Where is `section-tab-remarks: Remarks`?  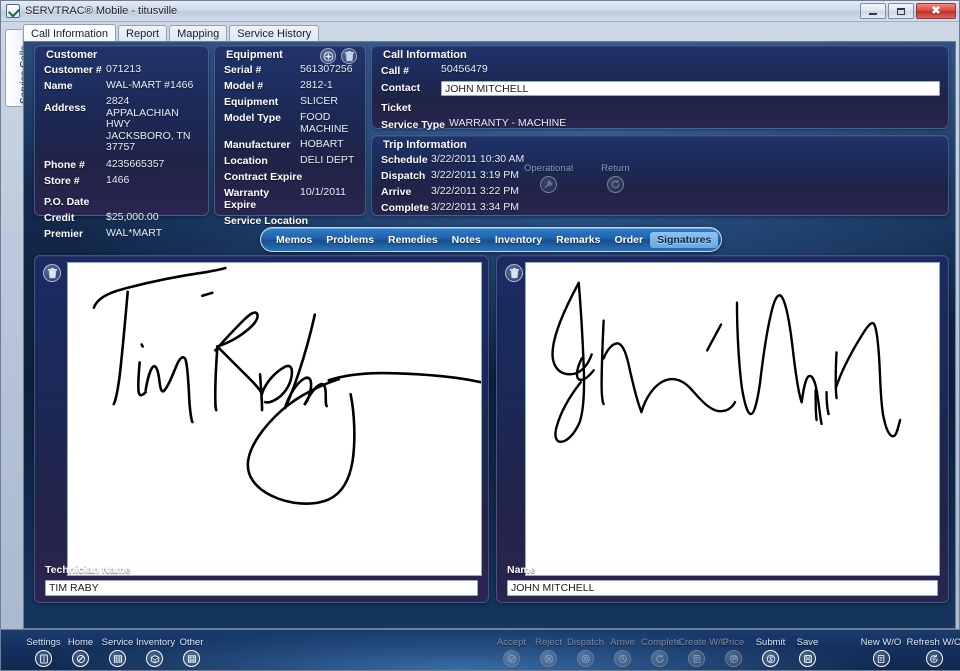 section-tab-remarks: Remarks is located at coordinates (578, 240).